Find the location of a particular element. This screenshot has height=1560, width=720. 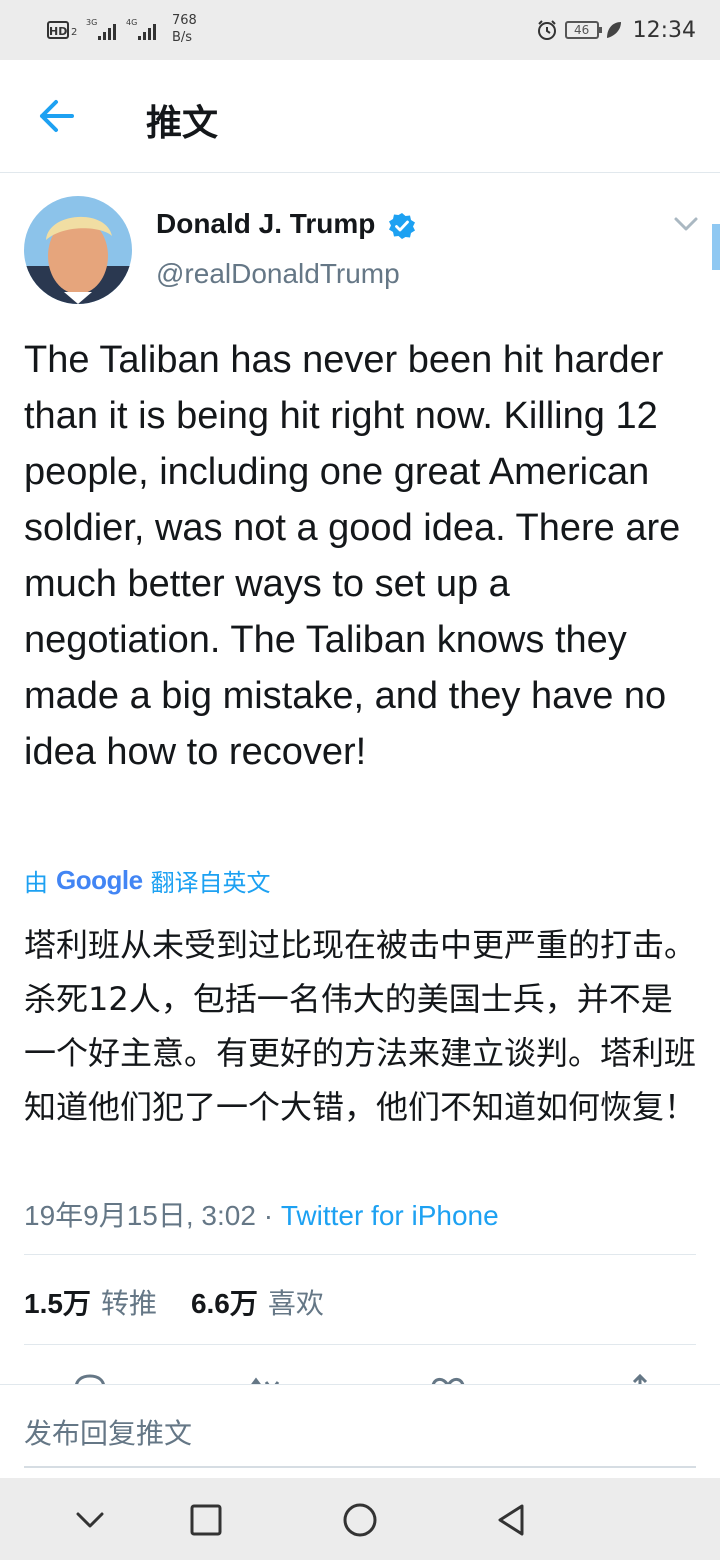

sim-slot-label: 2 is located at coordinates (74, 32).